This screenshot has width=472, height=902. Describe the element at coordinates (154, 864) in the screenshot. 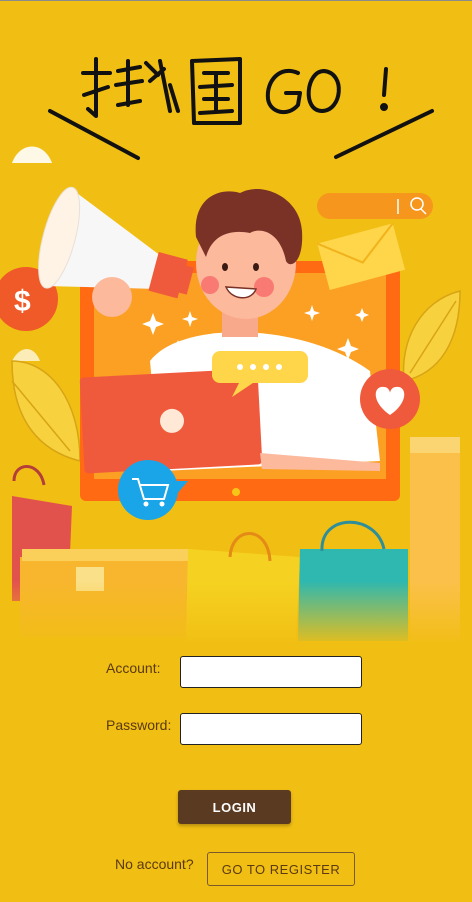

I see `no-account-text: No account?` at that location.